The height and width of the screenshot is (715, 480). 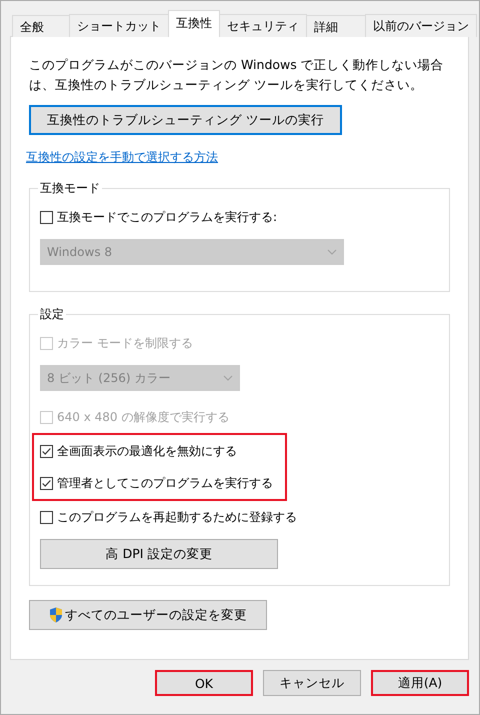 What do you see at coordinates (165, 483) in the screenshot?
I see `checkbox-label: 管理者としてこのプログラムを実行する` at bounding box center [165, 483].